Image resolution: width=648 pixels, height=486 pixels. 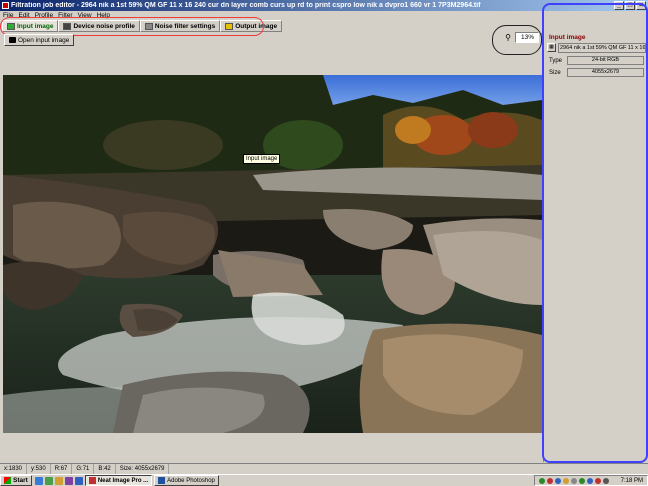 I want to click on tab-output-image: Output image, so click(x=251, y=26).